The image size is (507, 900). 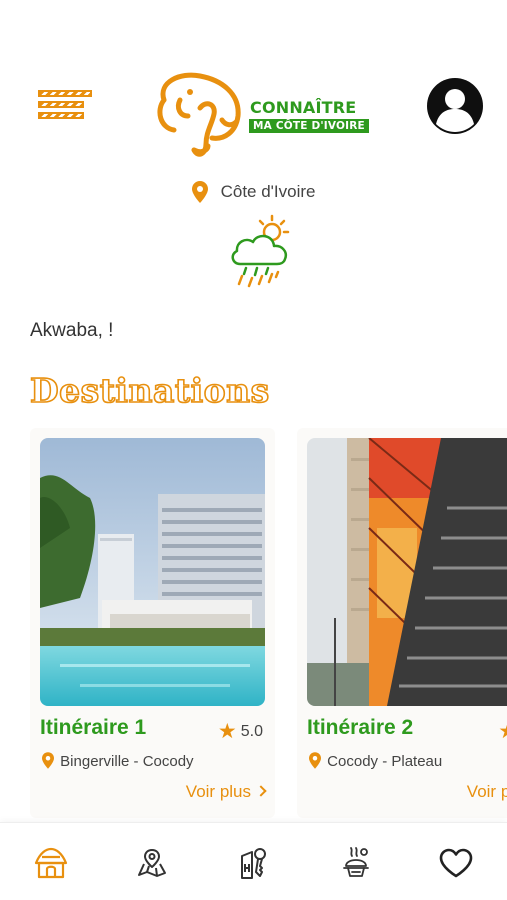 What do you see at coordinates (385, 761) in the screenshot?
I see `destination-place-text: Cocody - Plateau` at bounding box center [385, 761].